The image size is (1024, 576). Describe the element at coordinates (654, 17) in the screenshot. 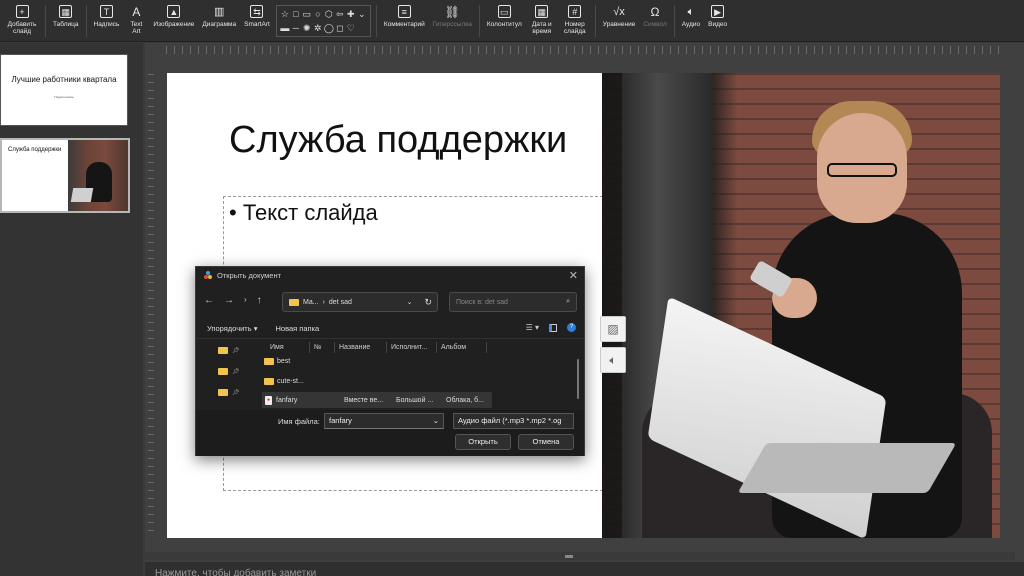

I see `symbol-button: Ω Символ` at that location.